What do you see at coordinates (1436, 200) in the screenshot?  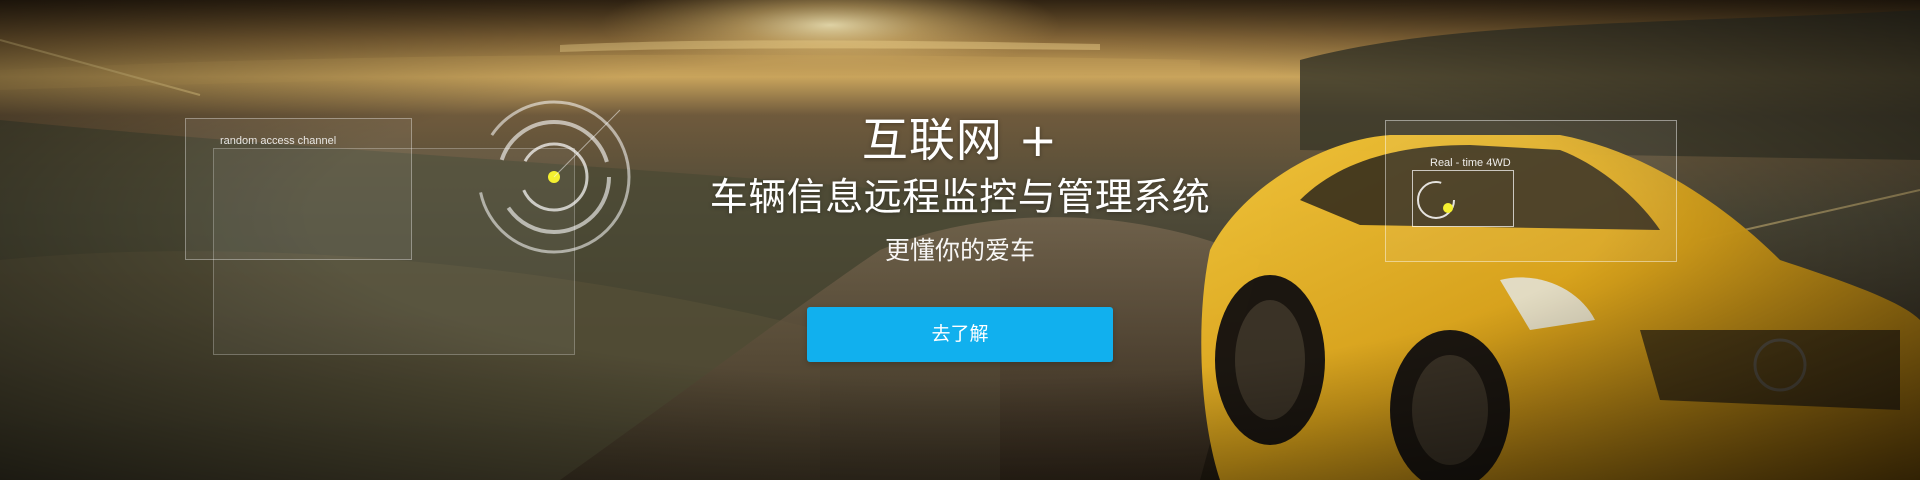 I see `hud-gauge-icon` at bounding box center [1436, 200].